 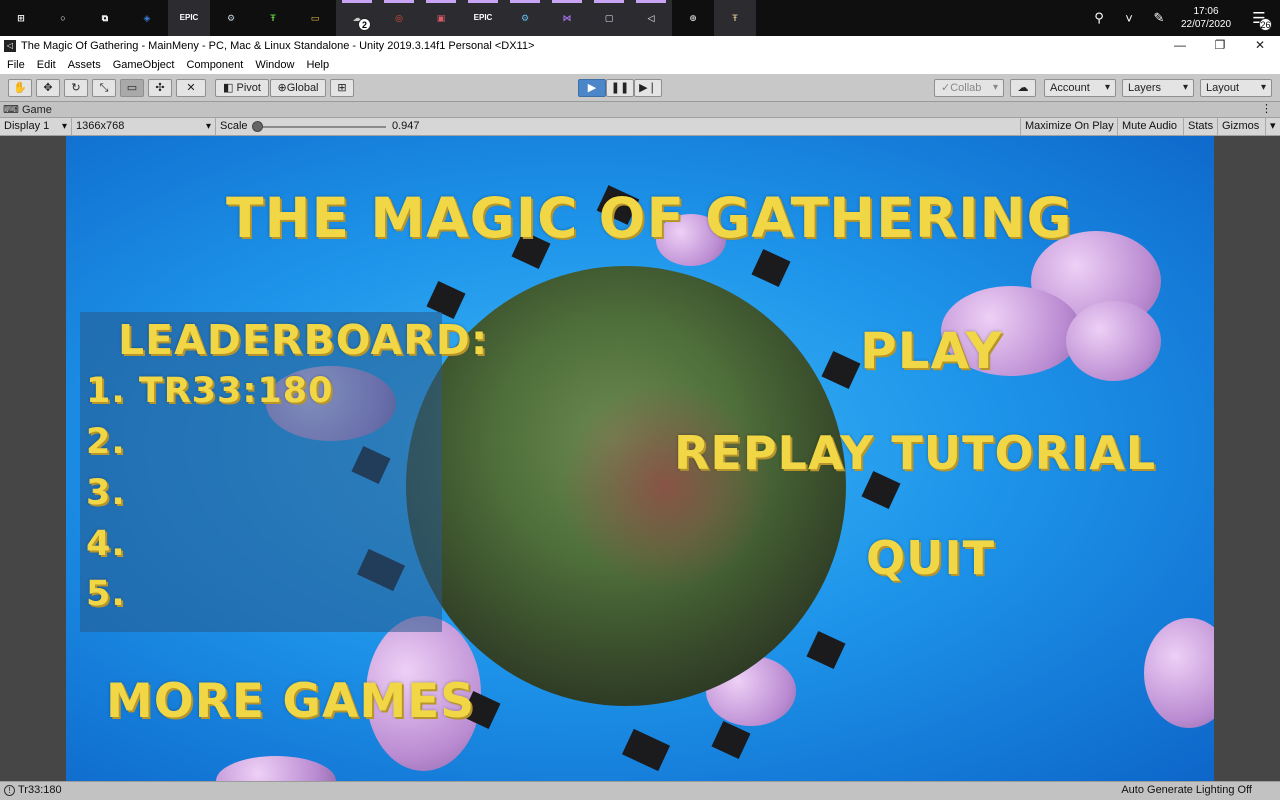 What do you see at coordinates (1206, 24) in the screenshot?
I see `clock-date: 22/07/2020` at bounding box center [1206, 24].